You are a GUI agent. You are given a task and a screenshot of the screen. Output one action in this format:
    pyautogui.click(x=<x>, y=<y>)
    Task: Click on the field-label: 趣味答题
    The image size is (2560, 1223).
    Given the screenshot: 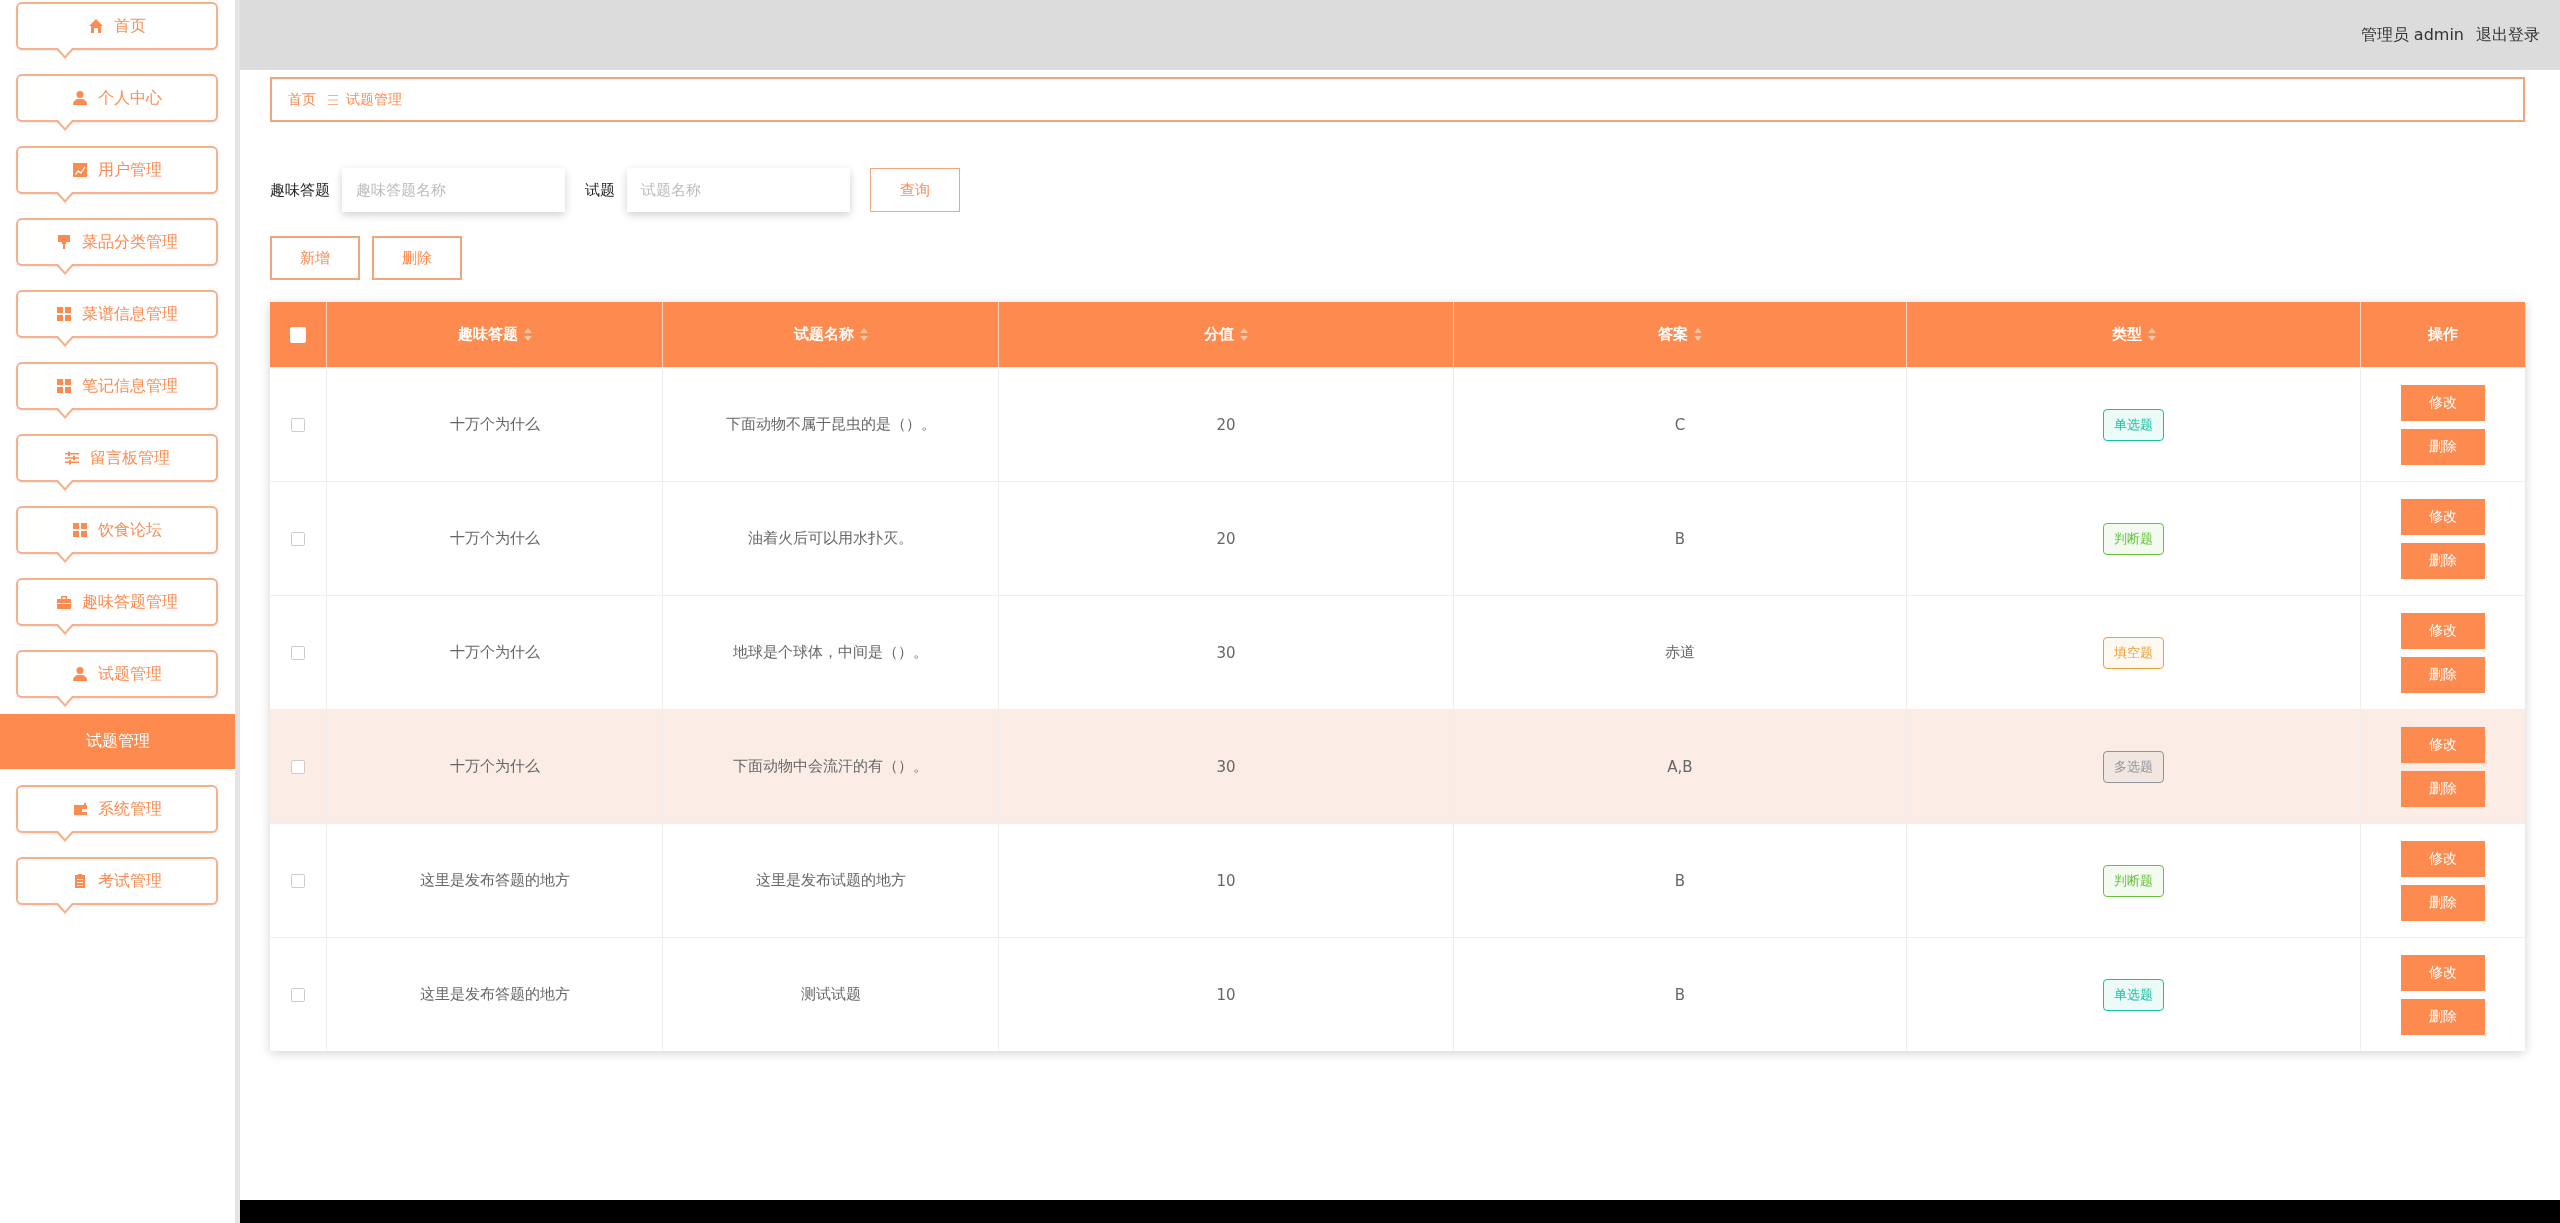 What is the action you would take?
    pyautogui.click(x=300, y=190)
    